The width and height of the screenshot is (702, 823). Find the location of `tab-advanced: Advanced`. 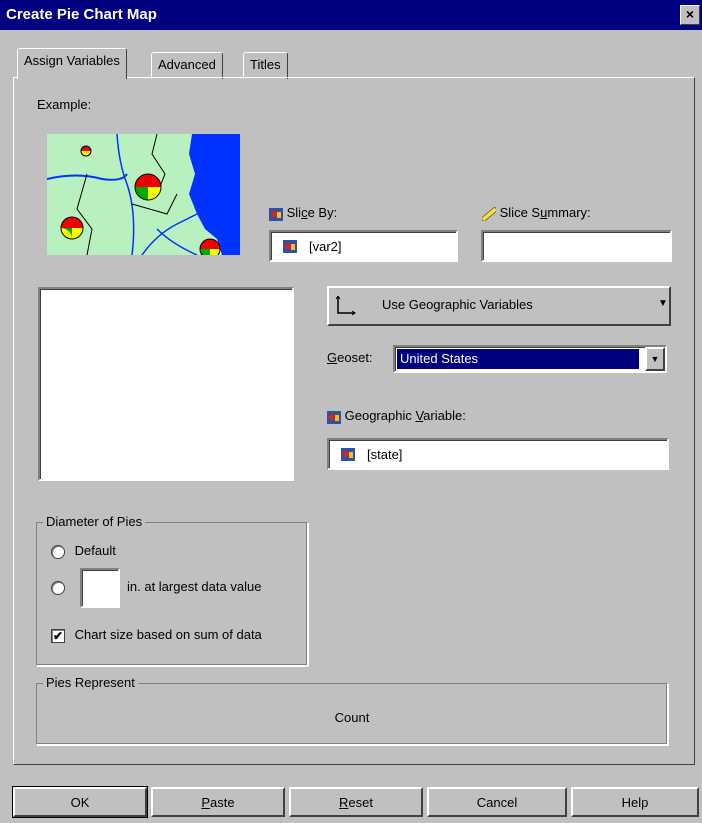

tab-advanced: Advanced is located at coordinates (187, 65).